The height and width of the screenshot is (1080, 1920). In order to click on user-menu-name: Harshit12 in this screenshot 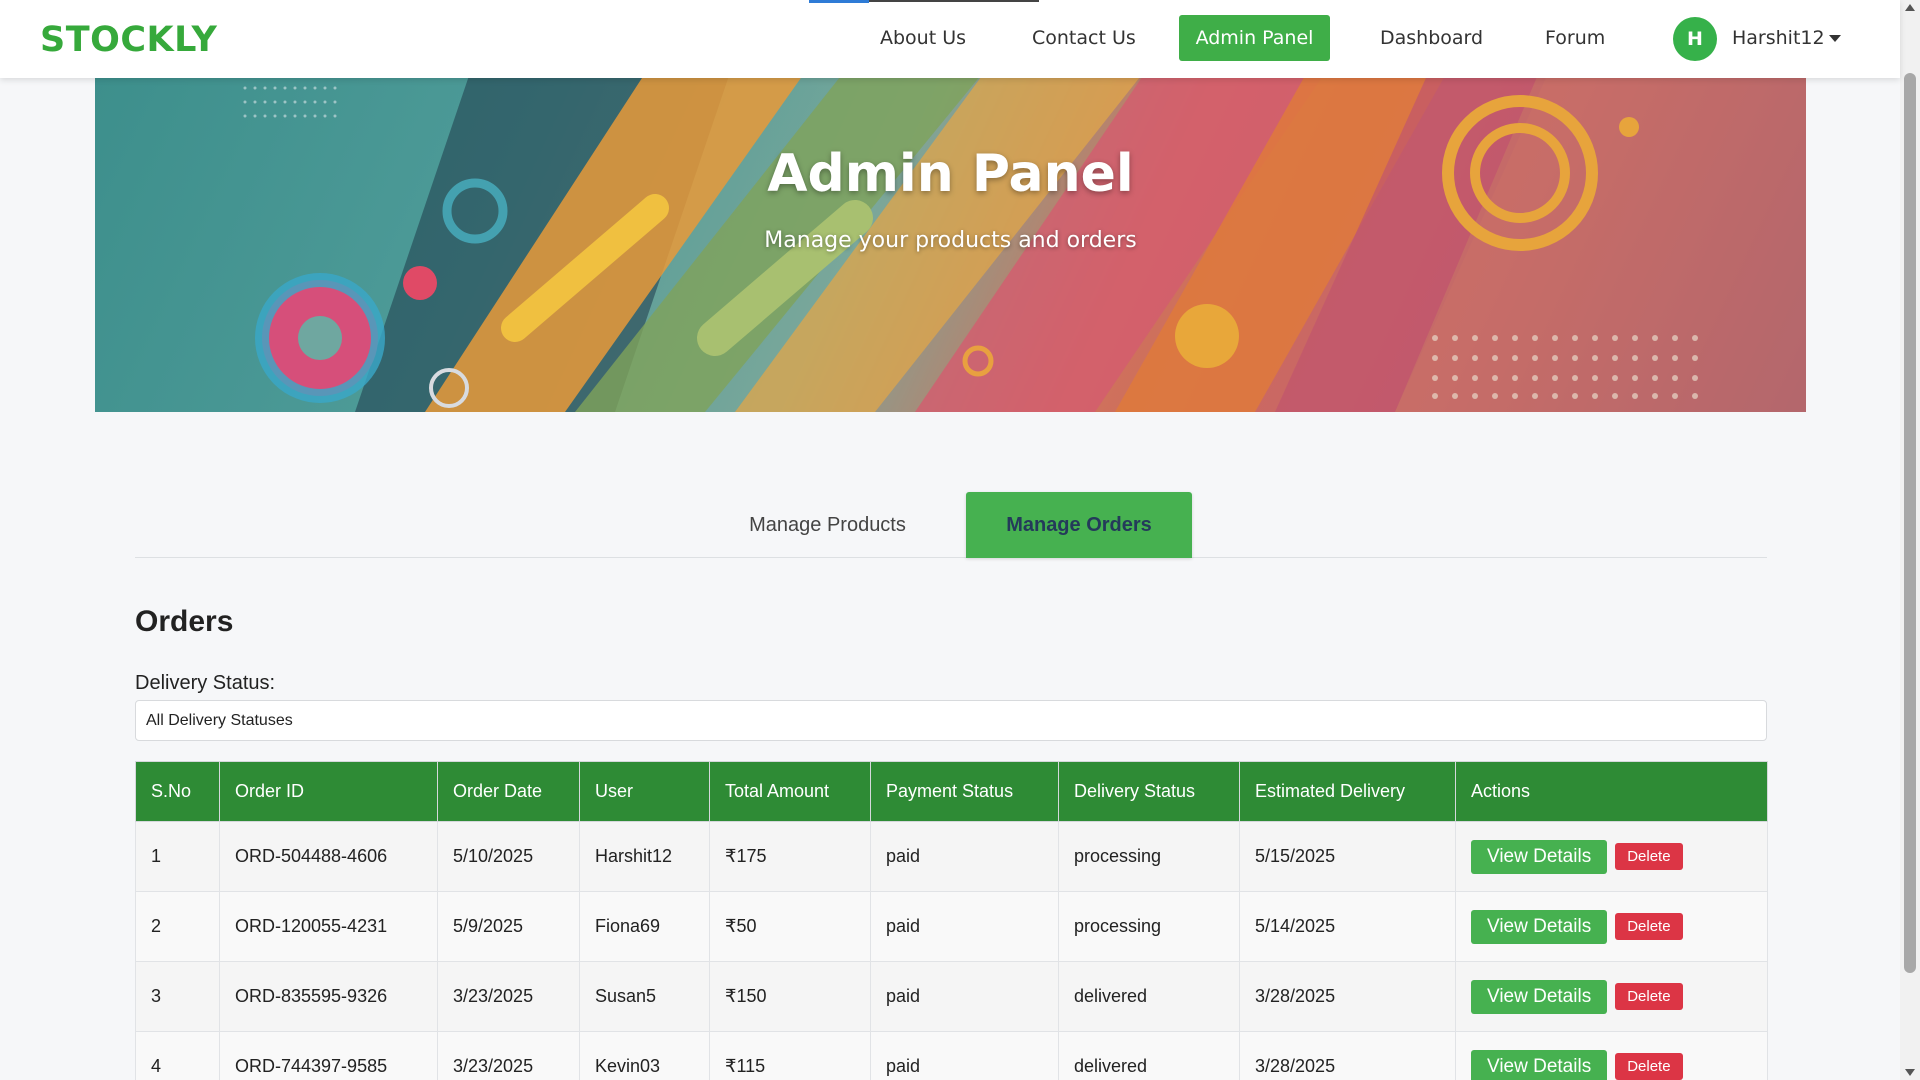, I will do `click(1778, 38)`.